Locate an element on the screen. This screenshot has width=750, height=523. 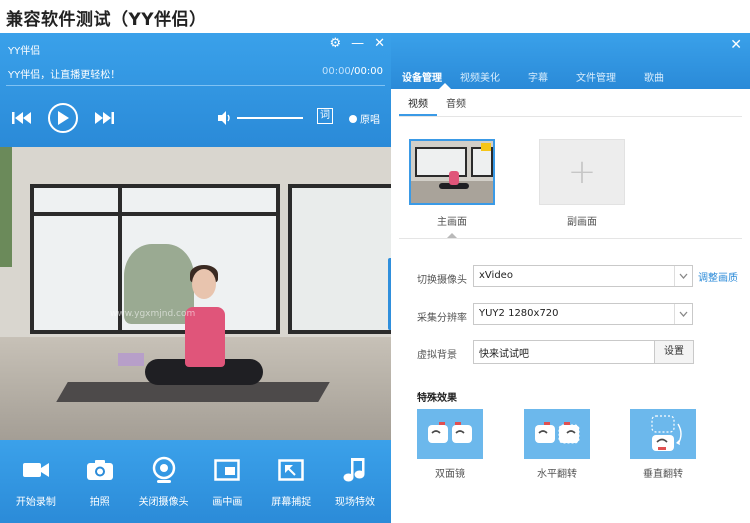
thumb-window is located at coordinates (441, 162).